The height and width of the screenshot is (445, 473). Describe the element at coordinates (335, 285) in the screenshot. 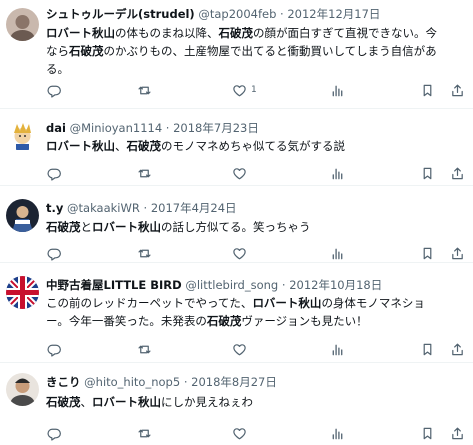

I see `tweet-date: 2012年10月18日` at that location.